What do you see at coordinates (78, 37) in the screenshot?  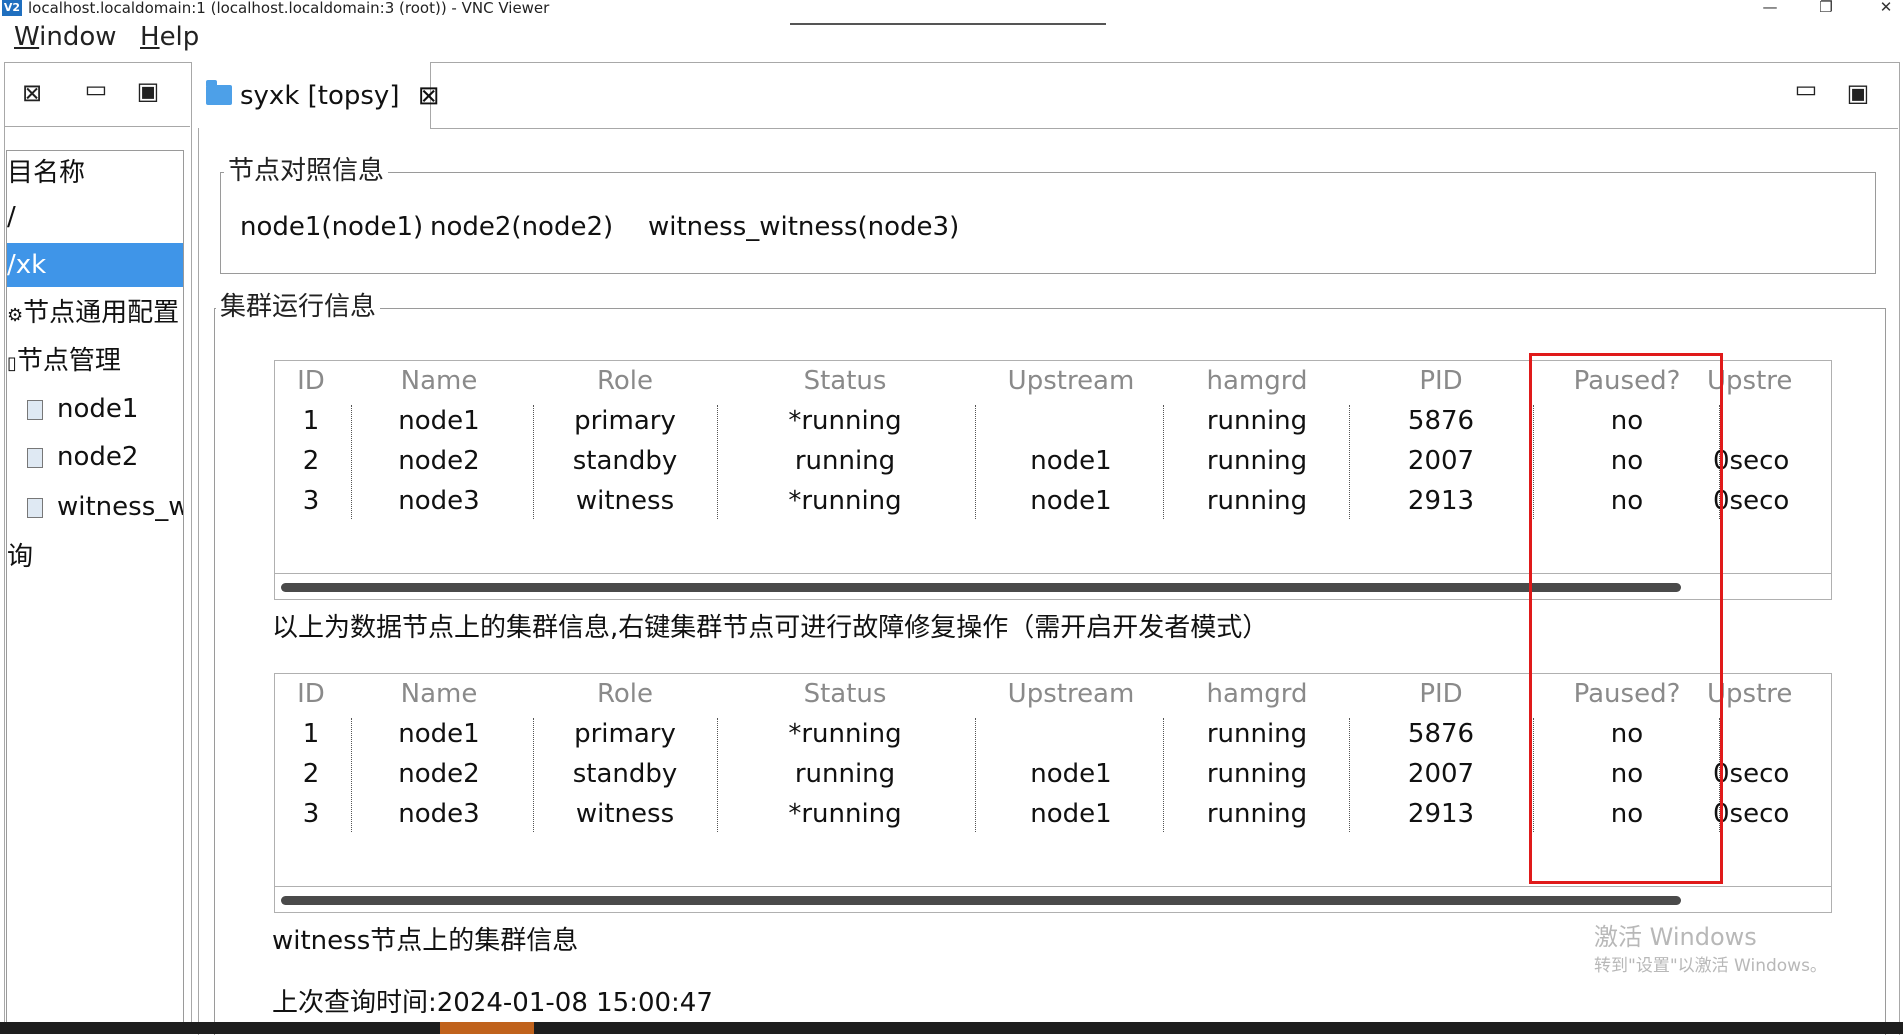 I see `menu-window-label: indow` at bounding box center [78, 37].